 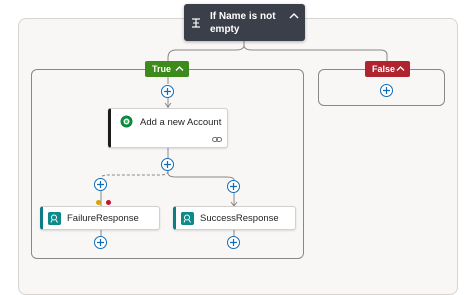 I want to click on dataverse-icon, so click(x=126, y=121).